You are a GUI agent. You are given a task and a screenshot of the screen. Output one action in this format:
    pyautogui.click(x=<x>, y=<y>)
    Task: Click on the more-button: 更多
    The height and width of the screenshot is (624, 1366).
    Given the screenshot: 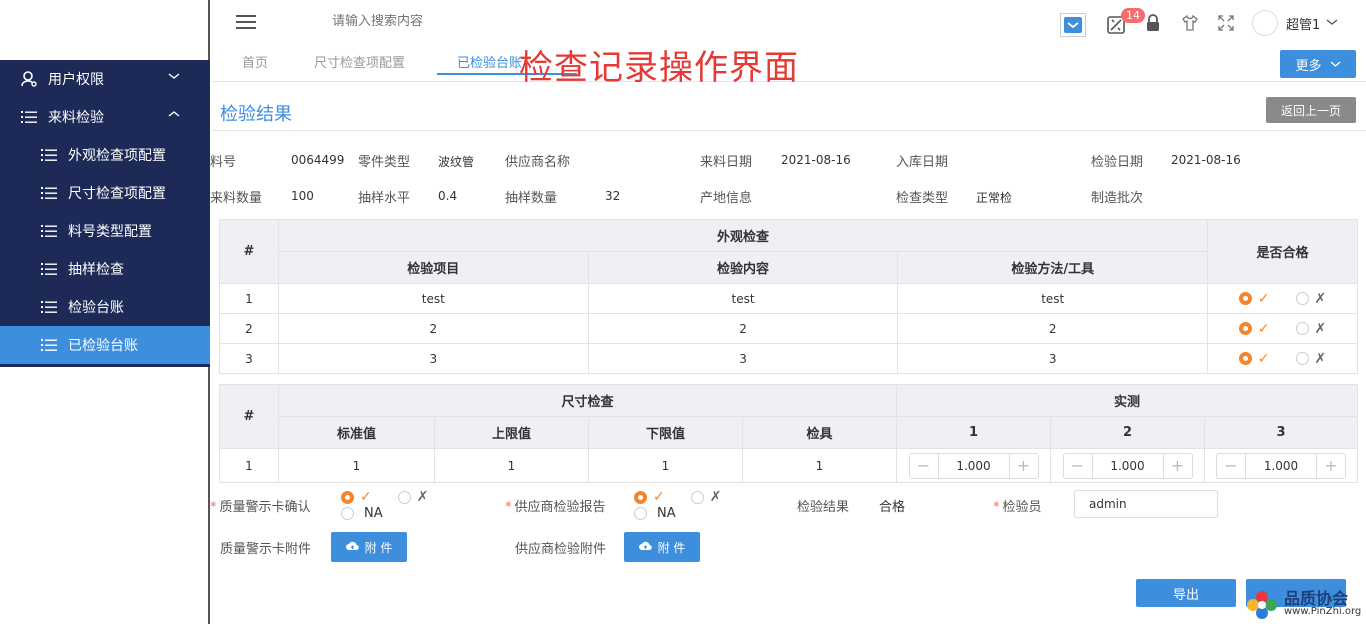 What is the action you would take?
    pyautogui.click(x=1318, y=64)
    